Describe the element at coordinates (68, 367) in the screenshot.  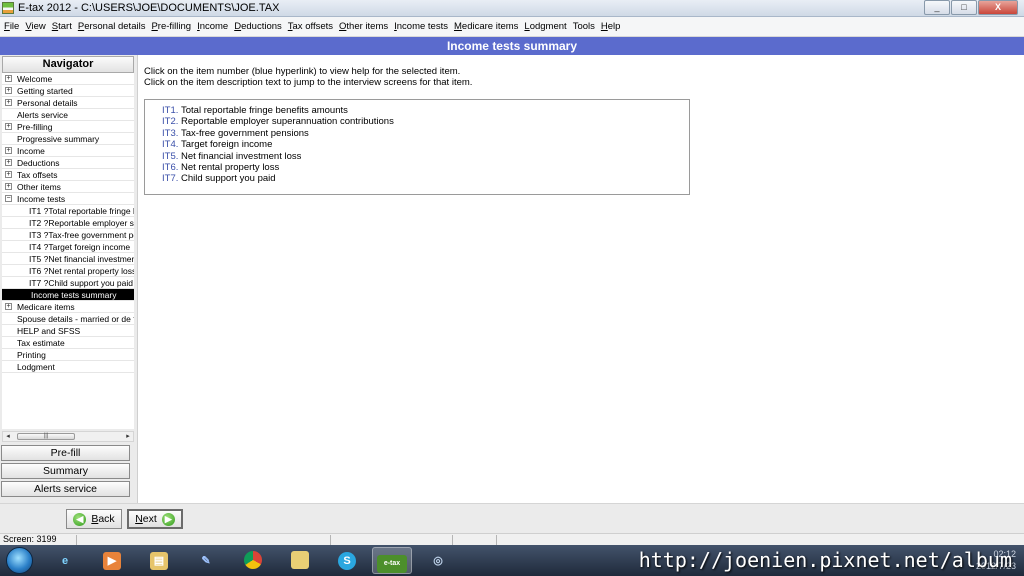
I see `navigator-item: Lodgment` at that location.